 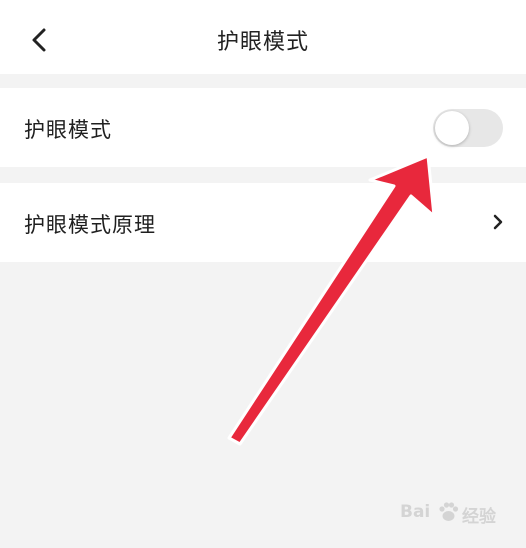 I want to click on toggle-knob, so click(x=452, y=128).